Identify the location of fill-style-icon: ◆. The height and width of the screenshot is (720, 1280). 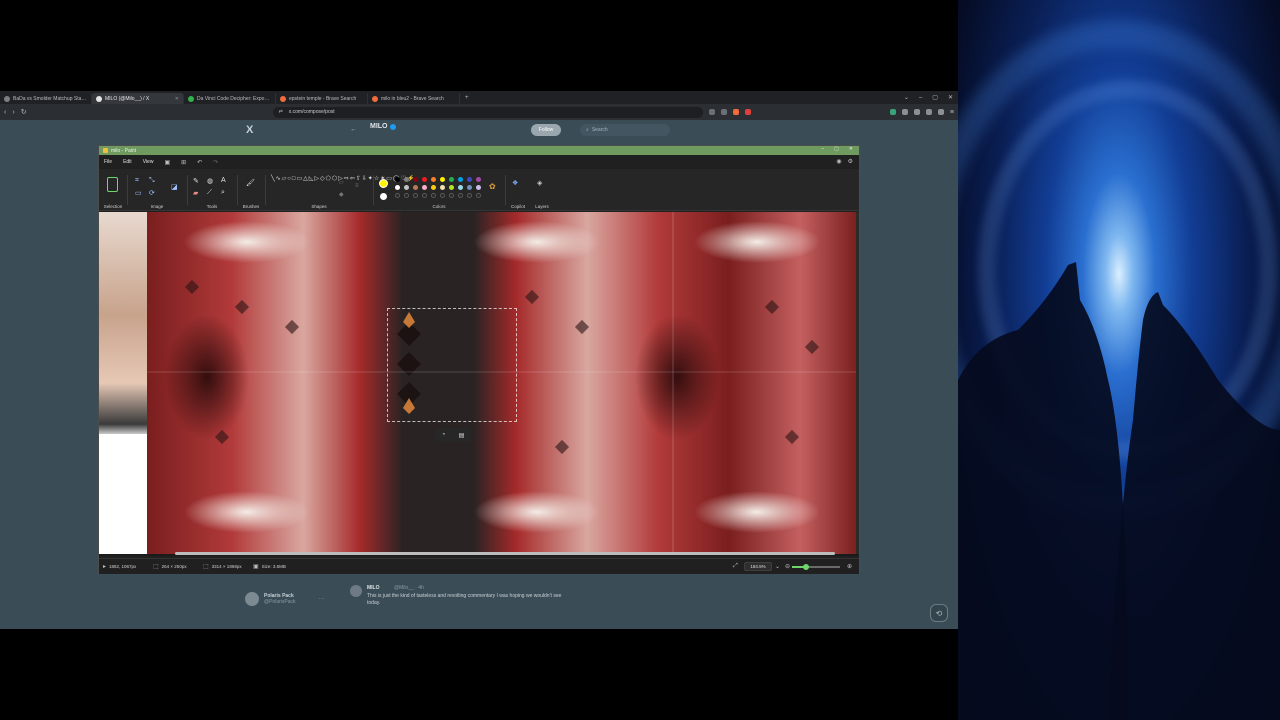
(341, 194).